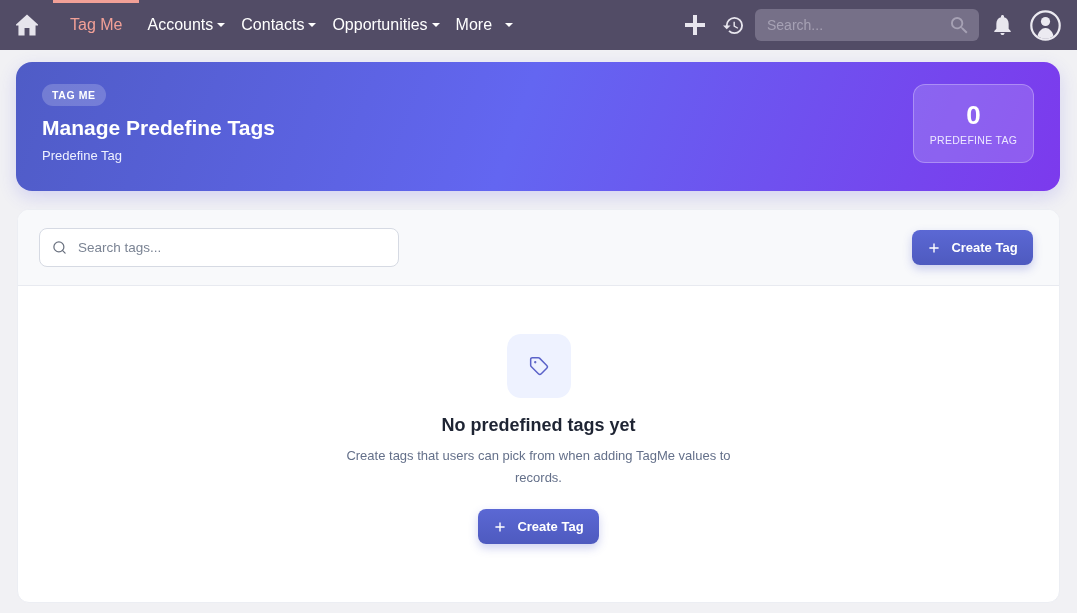  Describe the element at coordinates (279, 25) in the screenshot. I see `nav-tab: Contacts` at that location.